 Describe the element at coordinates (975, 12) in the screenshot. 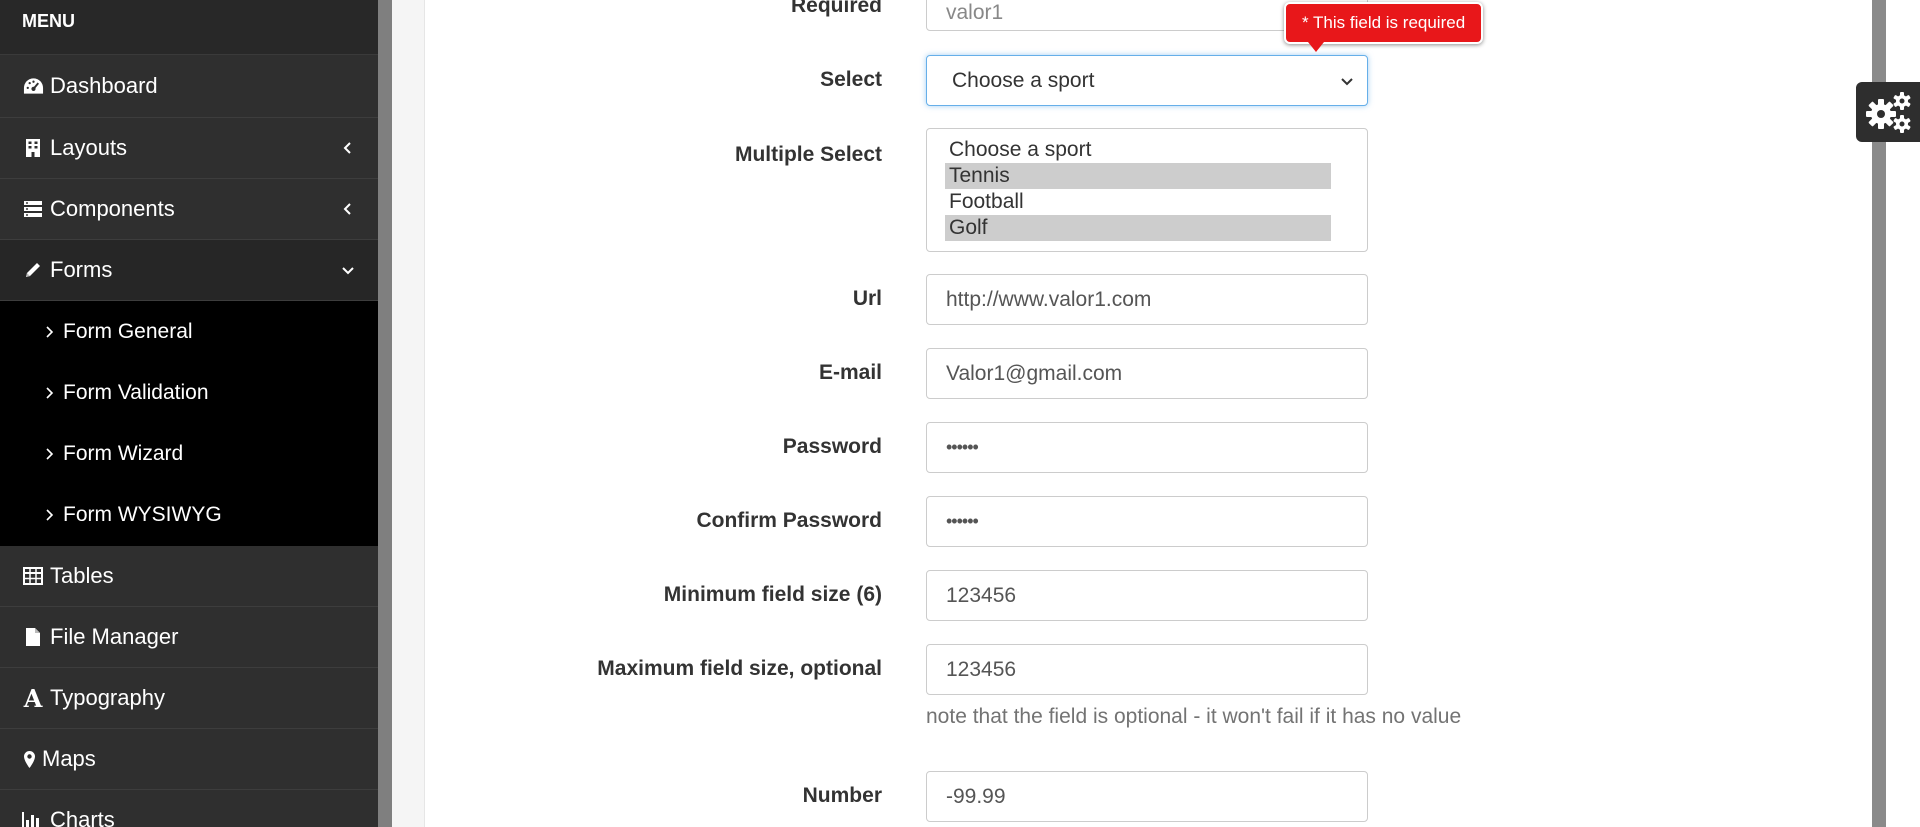

I see `required-input-value: valor1` at that location.